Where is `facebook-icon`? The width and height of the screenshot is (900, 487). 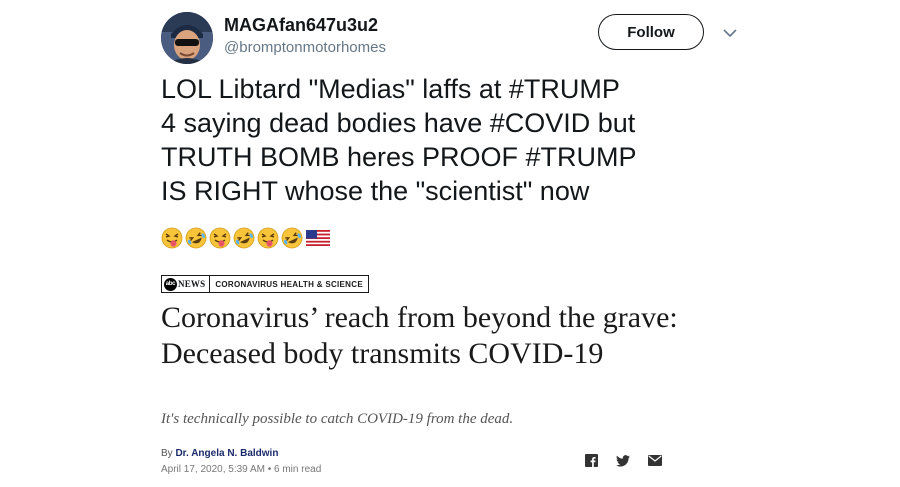
facebook-icon is located at coordinates (591, 460).